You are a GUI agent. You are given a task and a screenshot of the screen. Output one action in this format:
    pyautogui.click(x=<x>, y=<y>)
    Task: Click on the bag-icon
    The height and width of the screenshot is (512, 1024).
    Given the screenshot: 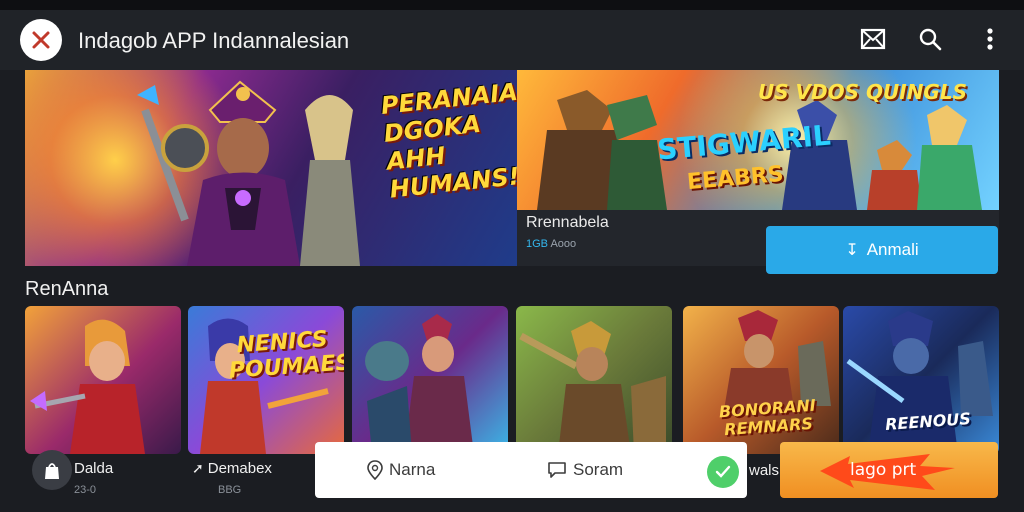 What is the action you would take?
    pyautogui.click(x=52, y=471)
    